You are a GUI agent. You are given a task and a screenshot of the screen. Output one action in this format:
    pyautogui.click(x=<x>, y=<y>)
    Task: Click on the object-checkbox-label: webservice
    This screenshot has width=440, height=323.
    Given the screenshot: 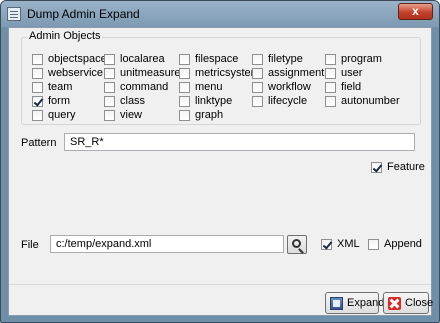 What is the action you would take?
    pyautogui.click(x=76, y=73)
    